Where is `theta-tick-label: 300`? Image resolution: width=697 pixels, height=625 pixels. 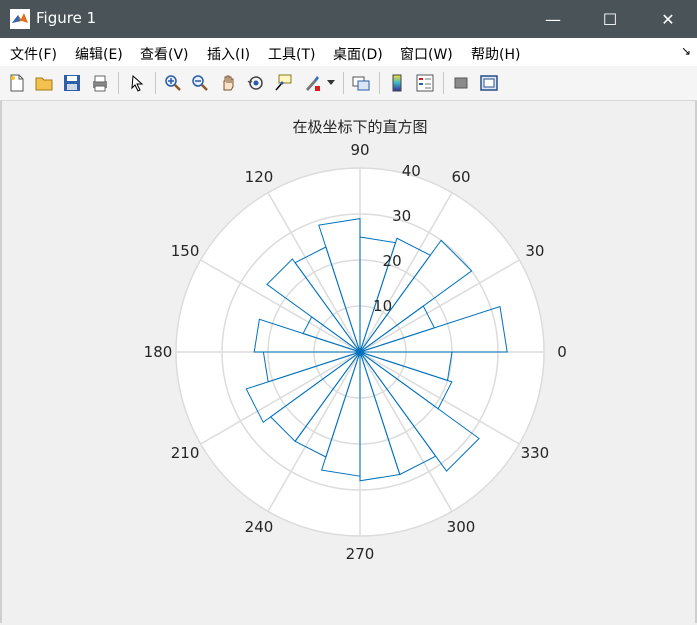 theta-tick-label: 300 is located at coordinates (461, 527).